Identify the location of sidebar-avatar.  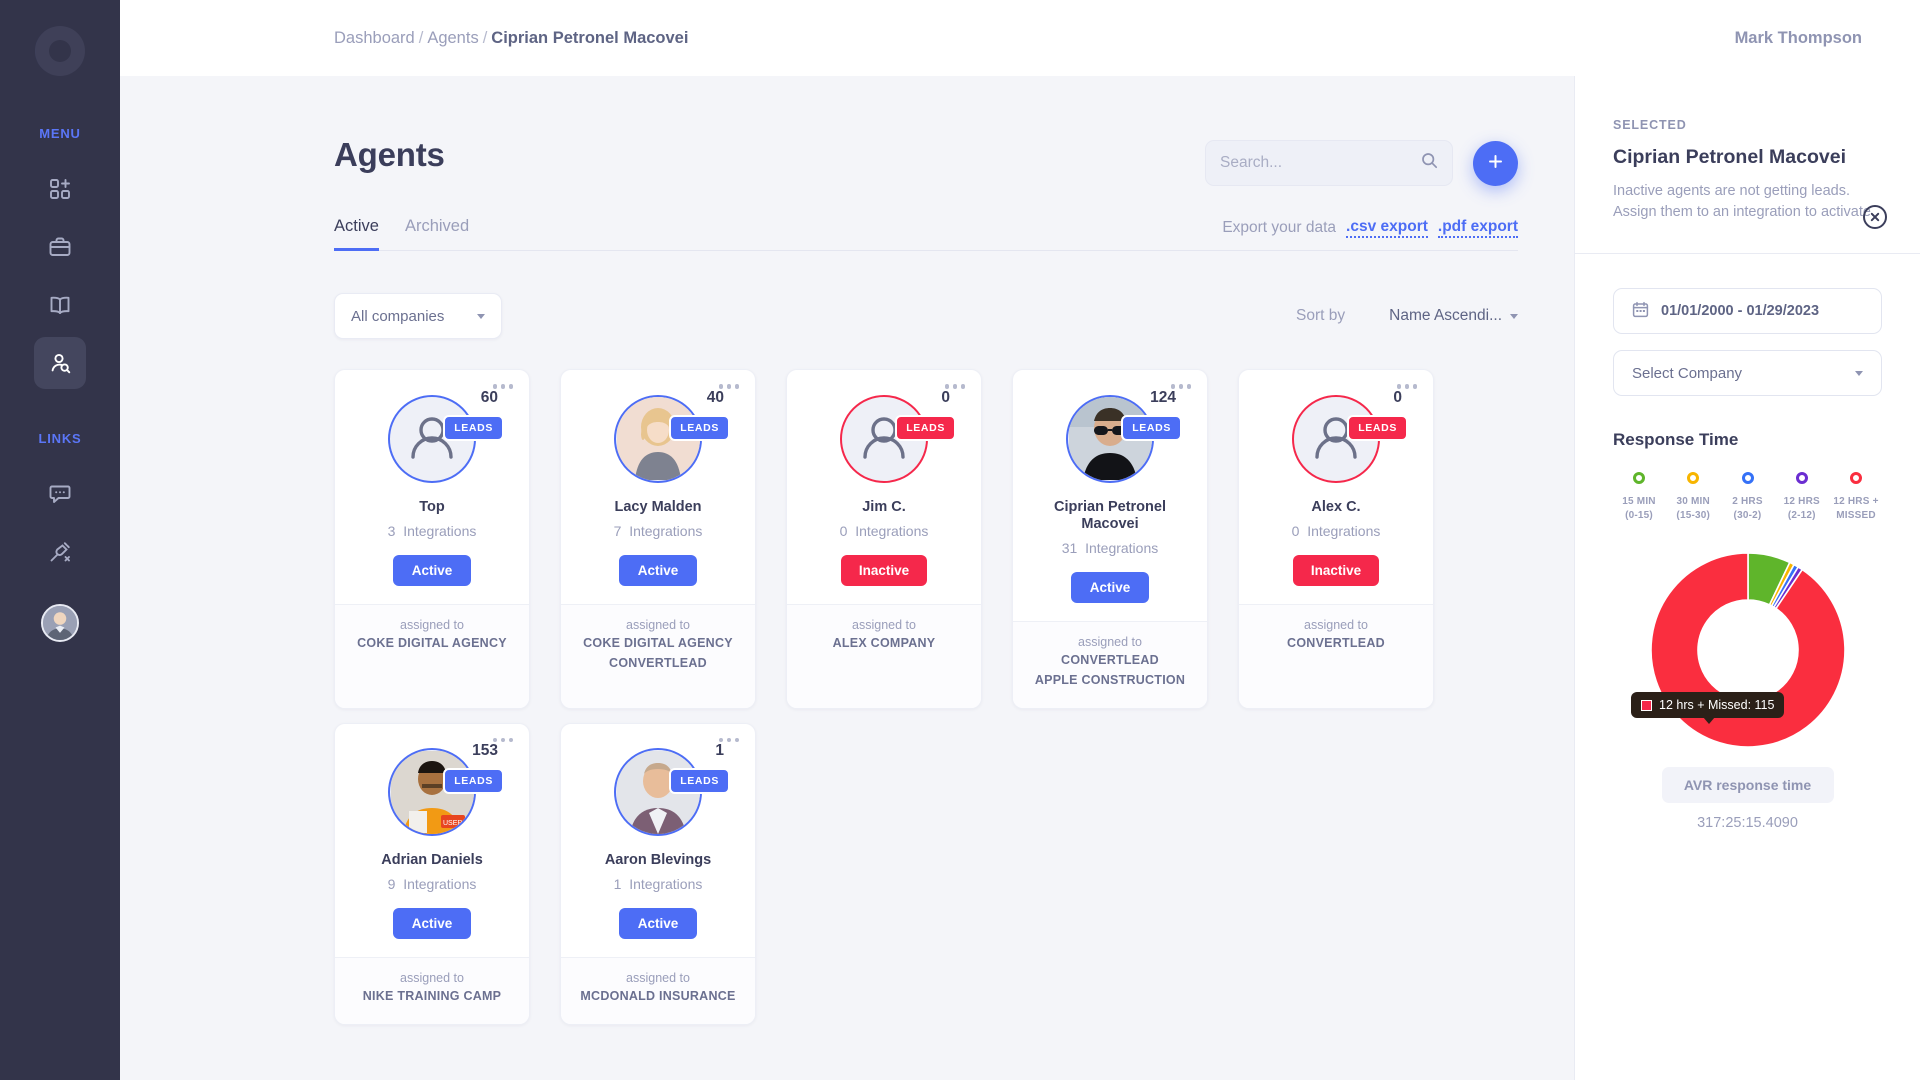
(60, 623).